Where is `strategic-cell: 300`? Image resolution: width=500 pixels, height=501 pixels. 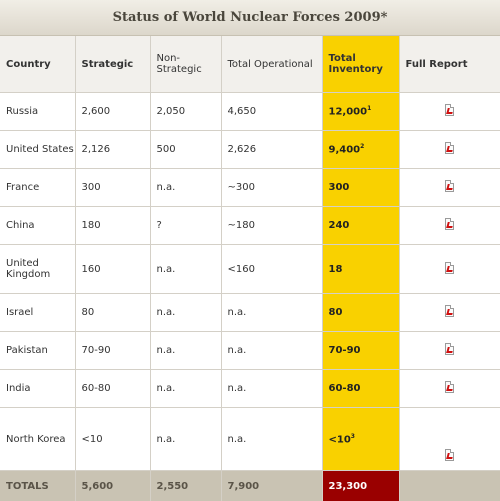 strategic-cell: 300 is located at coordinates (112, 188).